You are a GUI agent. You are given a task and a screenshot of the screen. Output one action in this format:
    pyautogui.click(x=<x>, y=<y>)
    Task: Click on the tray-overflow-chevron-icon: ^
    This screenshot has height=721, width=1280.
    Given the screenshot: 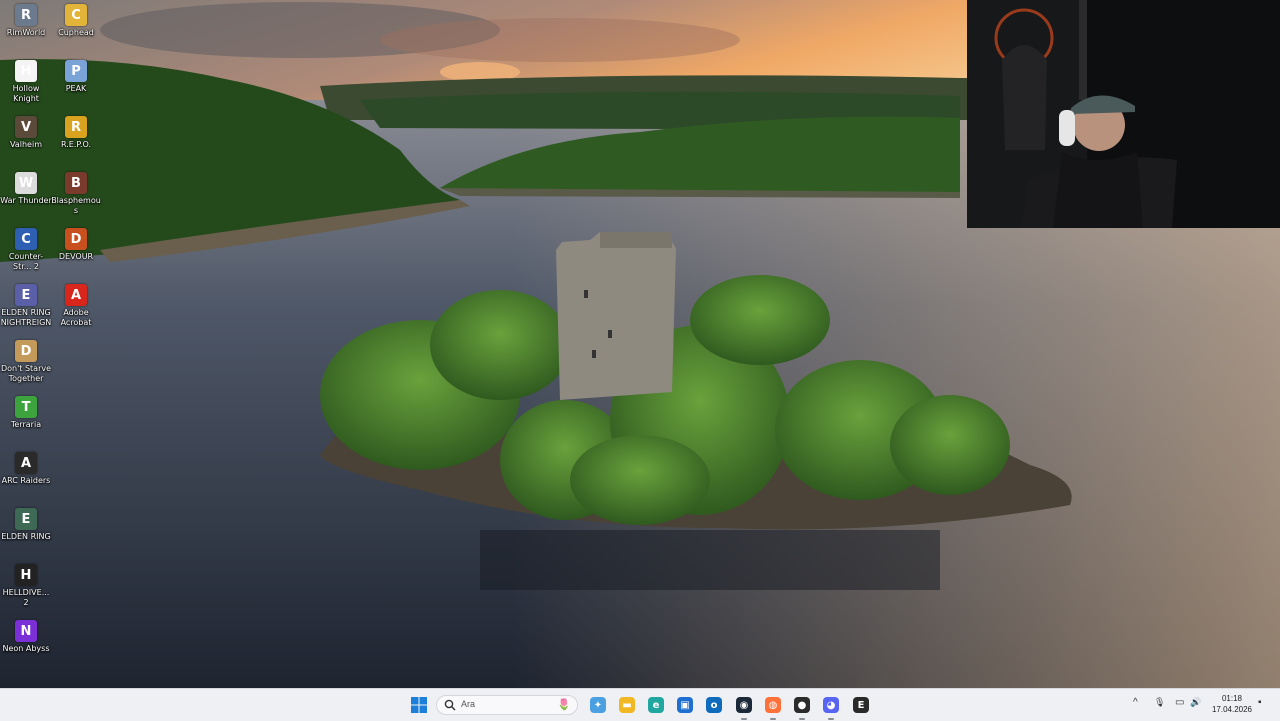 What is the action you would take?
    pyautogui.click(x=1135, y=702)
    